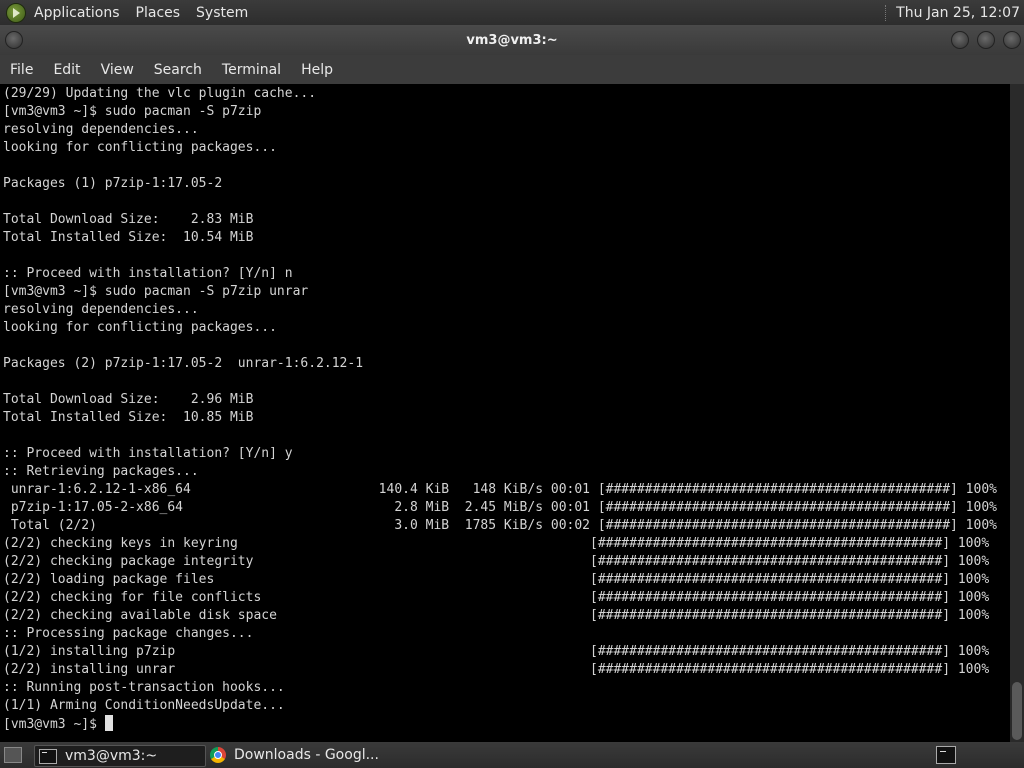 Image resolution: width=1024 pixels, height=768 pixels. I want to click on menu-help: Help, so click(317, 70).